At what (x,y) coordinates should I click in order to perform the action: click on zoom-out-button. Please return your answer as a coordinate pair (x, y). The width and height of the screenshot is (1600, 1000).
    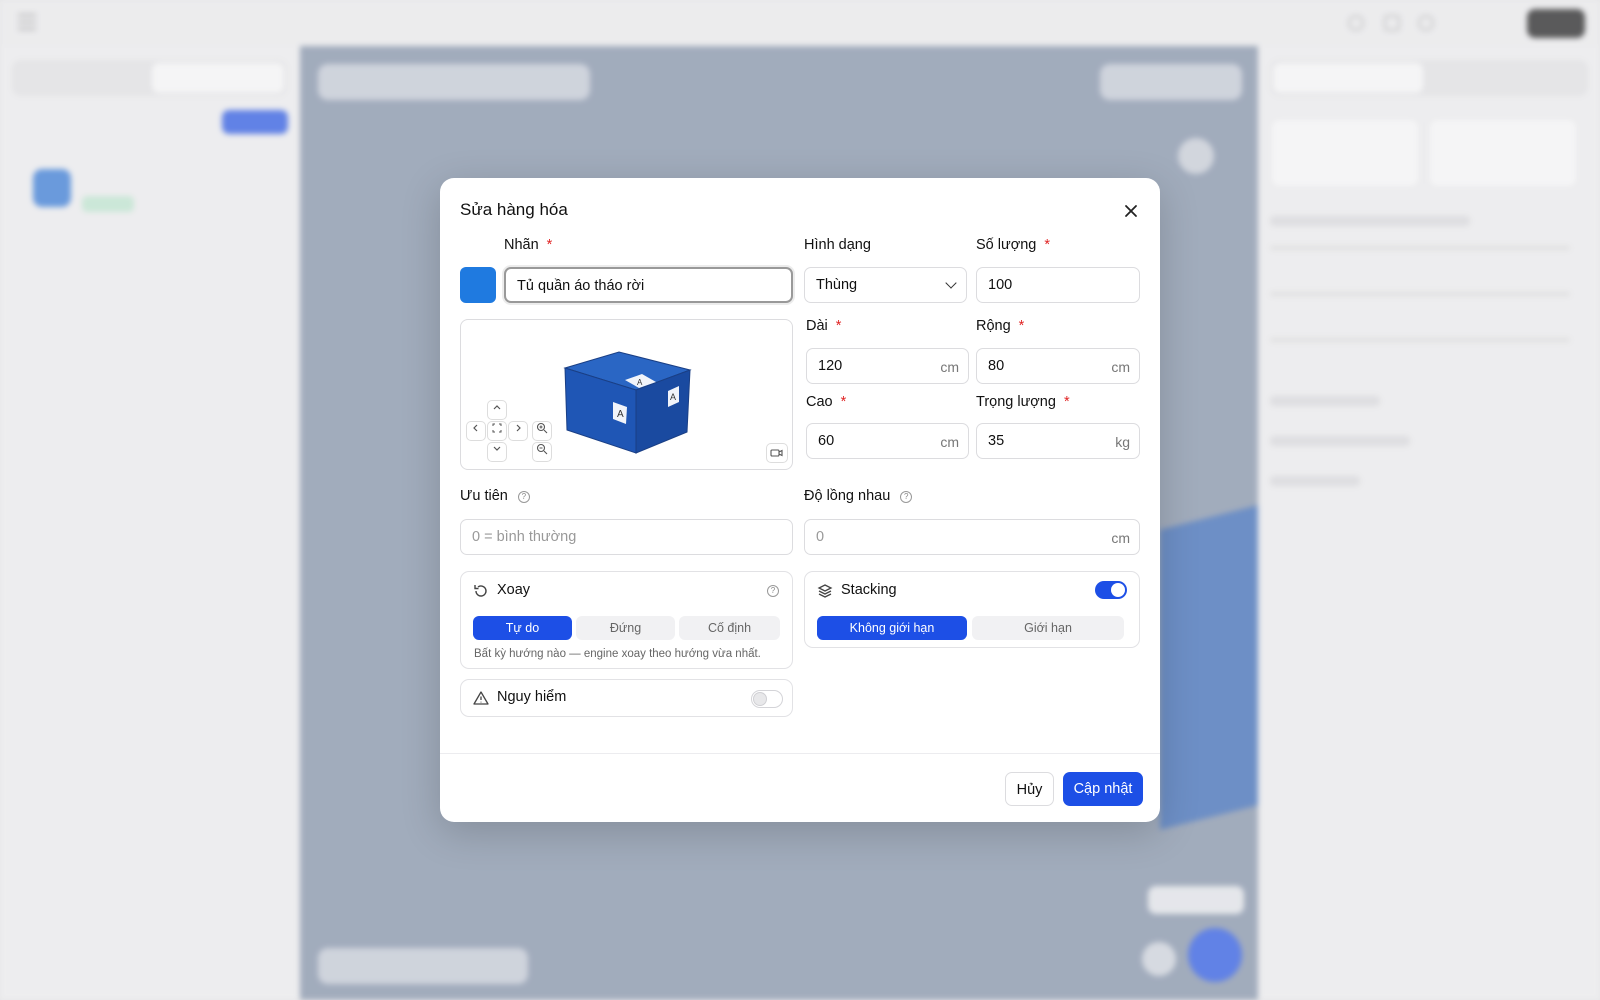
    Looking at the image, I should click on (542, 452).